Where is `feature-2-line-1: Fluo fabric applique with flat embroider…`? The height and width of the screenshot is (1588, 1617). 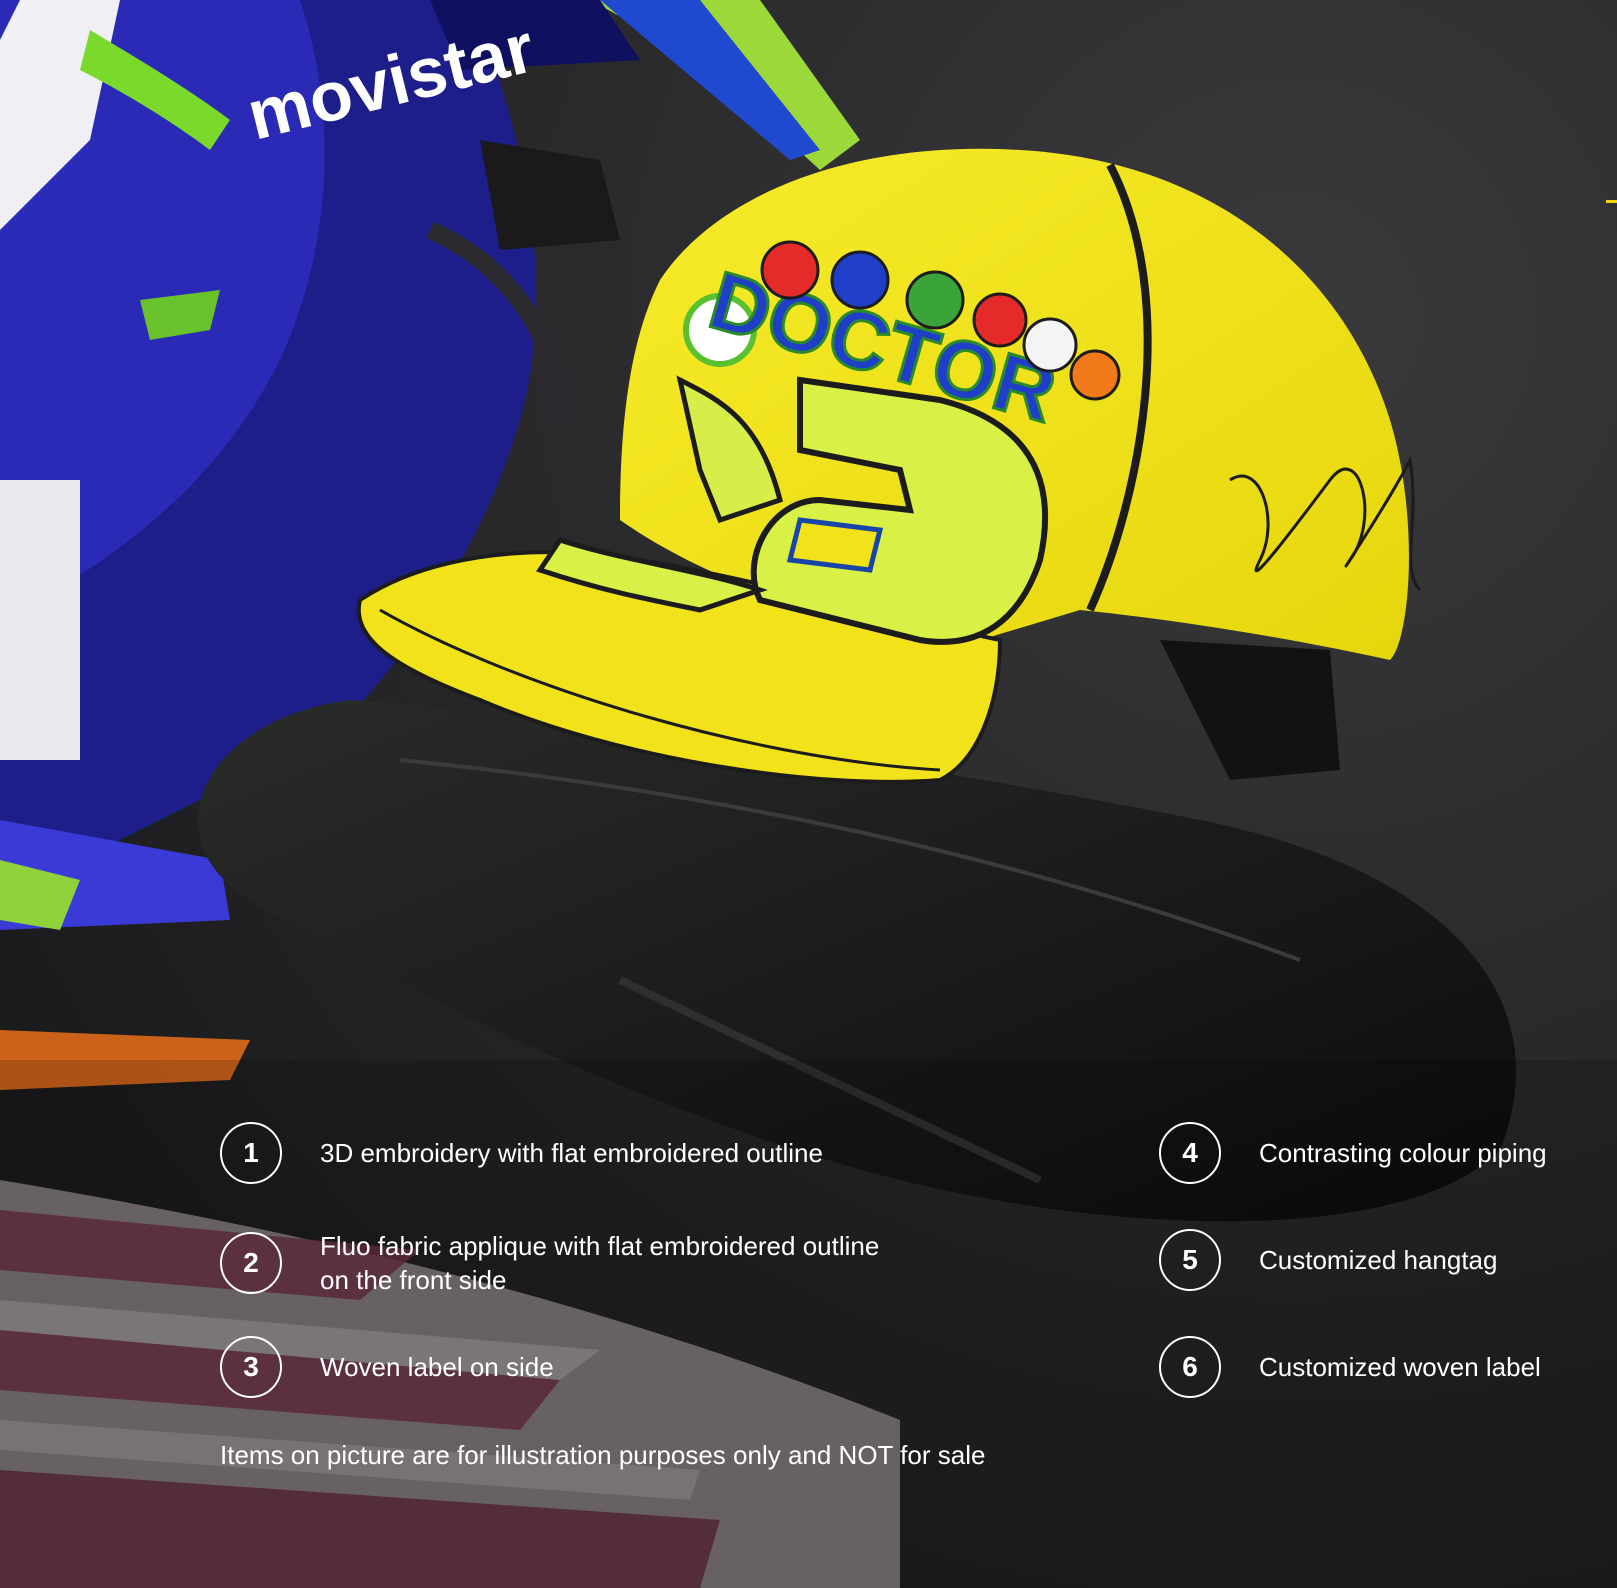 feature-2-line-1: Fluo fabric applique with flat embroider… is located at coordinates (600, 1246).